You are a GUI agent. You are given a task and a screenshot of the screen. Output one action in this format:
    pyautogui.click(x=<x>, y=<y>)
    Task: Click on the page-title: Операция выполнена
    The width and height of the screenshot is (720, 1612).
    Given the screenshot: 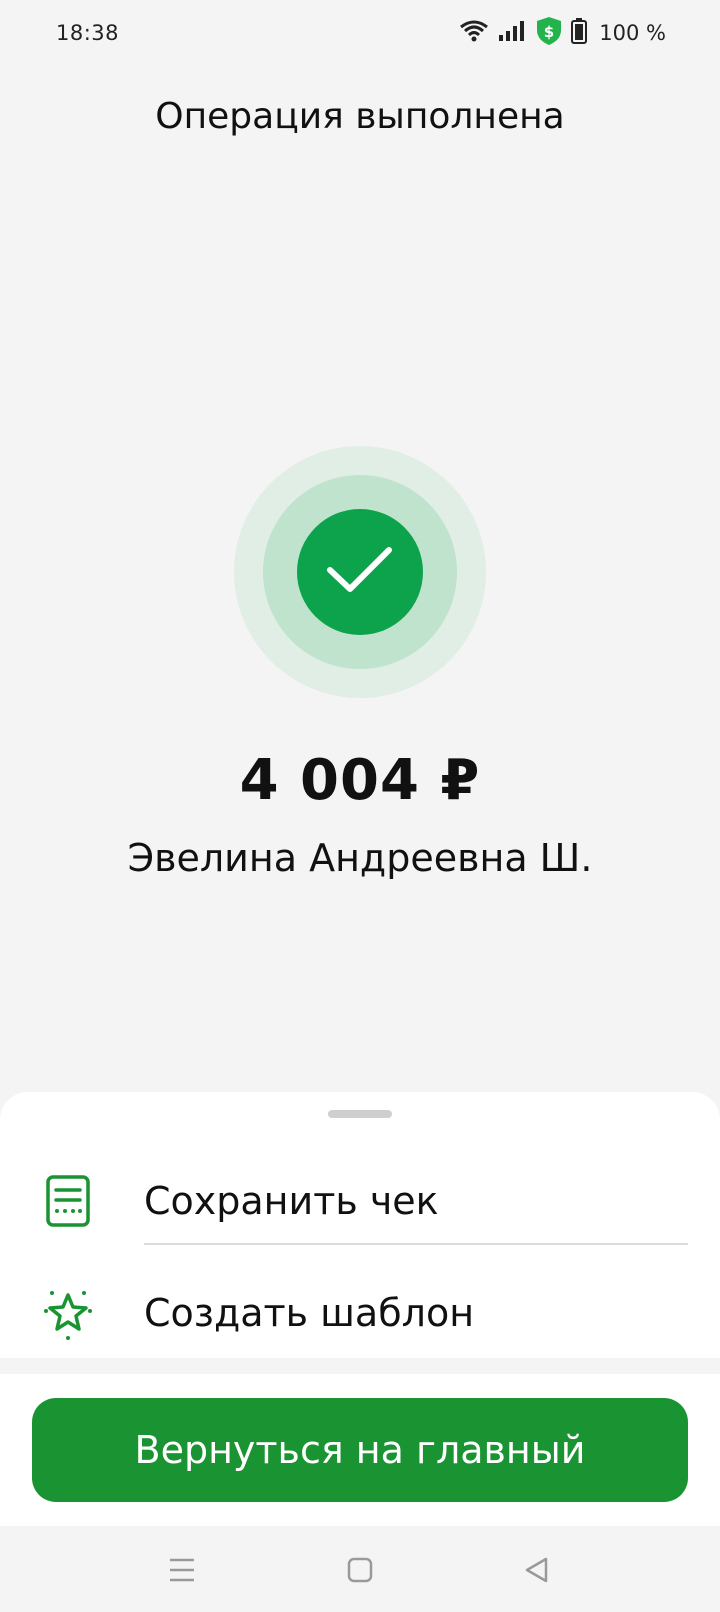 What is the action you would take?
    pyautogui.click(x=360, y=116)
    